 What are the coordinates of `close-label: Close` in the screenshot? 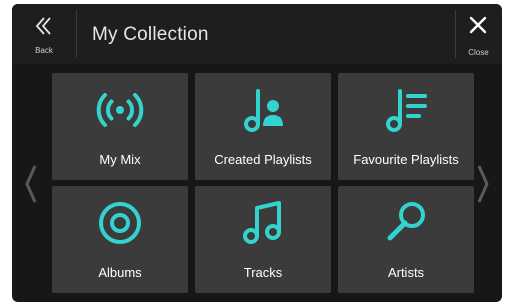 It's located at (478, 52).